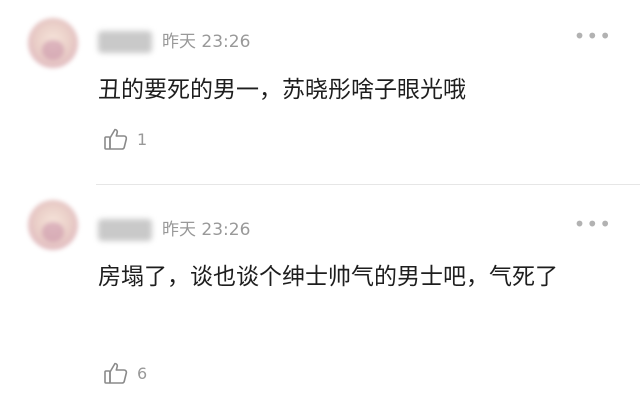 This screenshot has width=640, height=408. Describe the element at coordinates (282, 90) in the screenshot. I see `comment-text: 丑的要死的男一，苏晓彤啥子眼光哦` at that location.